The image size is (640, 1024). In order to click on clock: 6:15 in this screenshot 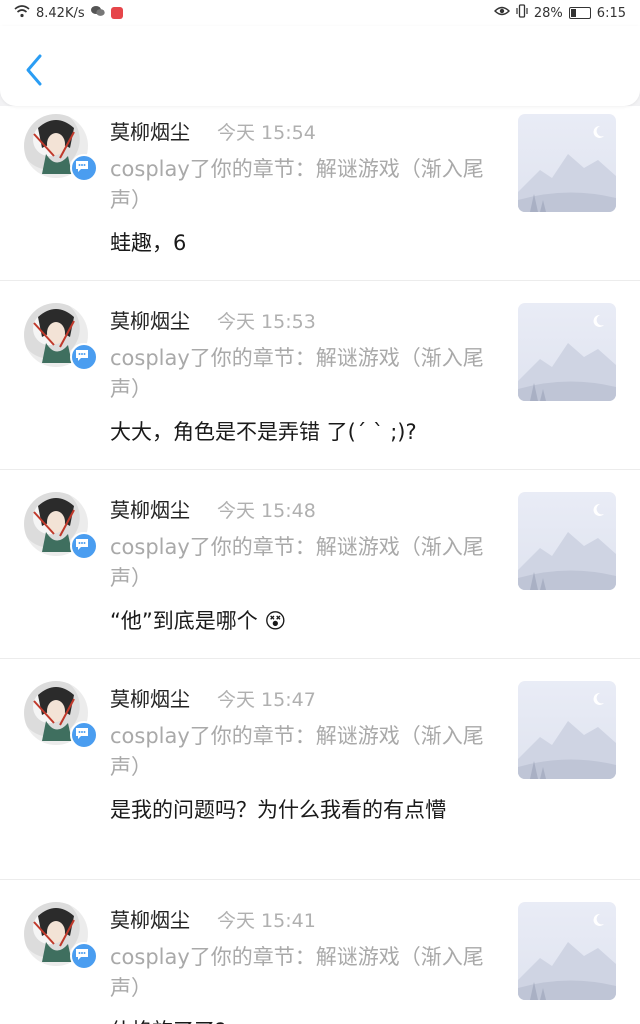, I will do `click(611, 13)`.